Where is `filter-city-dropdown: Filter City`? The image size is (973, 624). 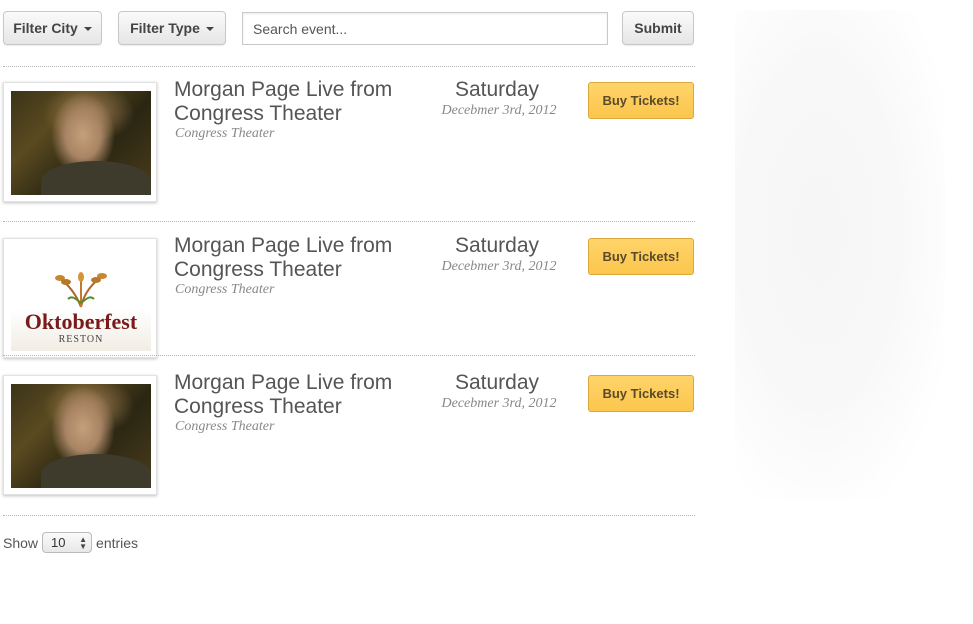 filter-city-dropdown: Filter City is located at coordinates (52, 28).